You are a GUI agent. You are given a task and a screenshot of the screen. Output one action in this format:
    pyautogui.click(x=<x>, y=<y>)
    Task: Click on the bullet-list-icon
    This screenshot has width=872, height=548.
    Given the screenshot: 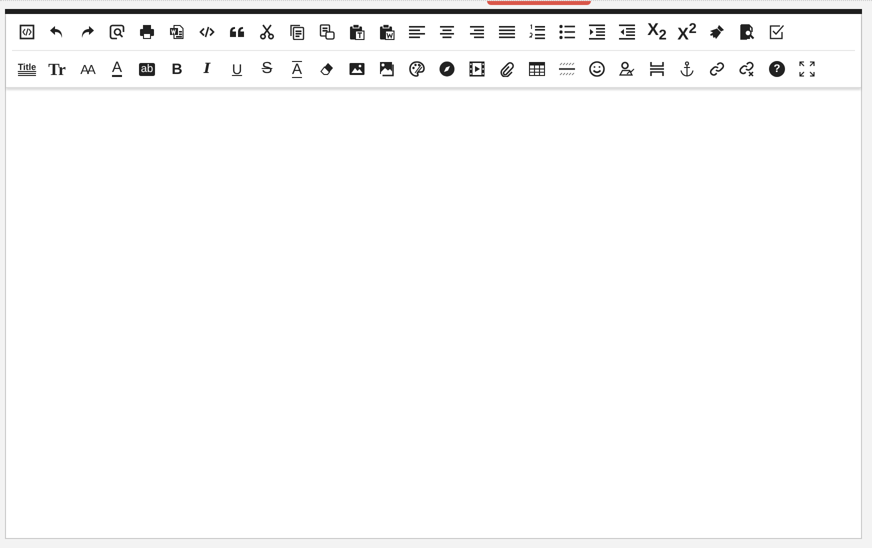 What is the action you would take?
    pyautogui.click(x=567, y=32)
    